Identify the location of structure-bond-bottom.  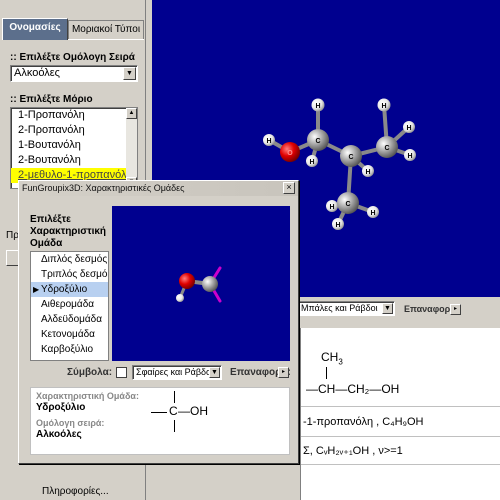
(174, 426).